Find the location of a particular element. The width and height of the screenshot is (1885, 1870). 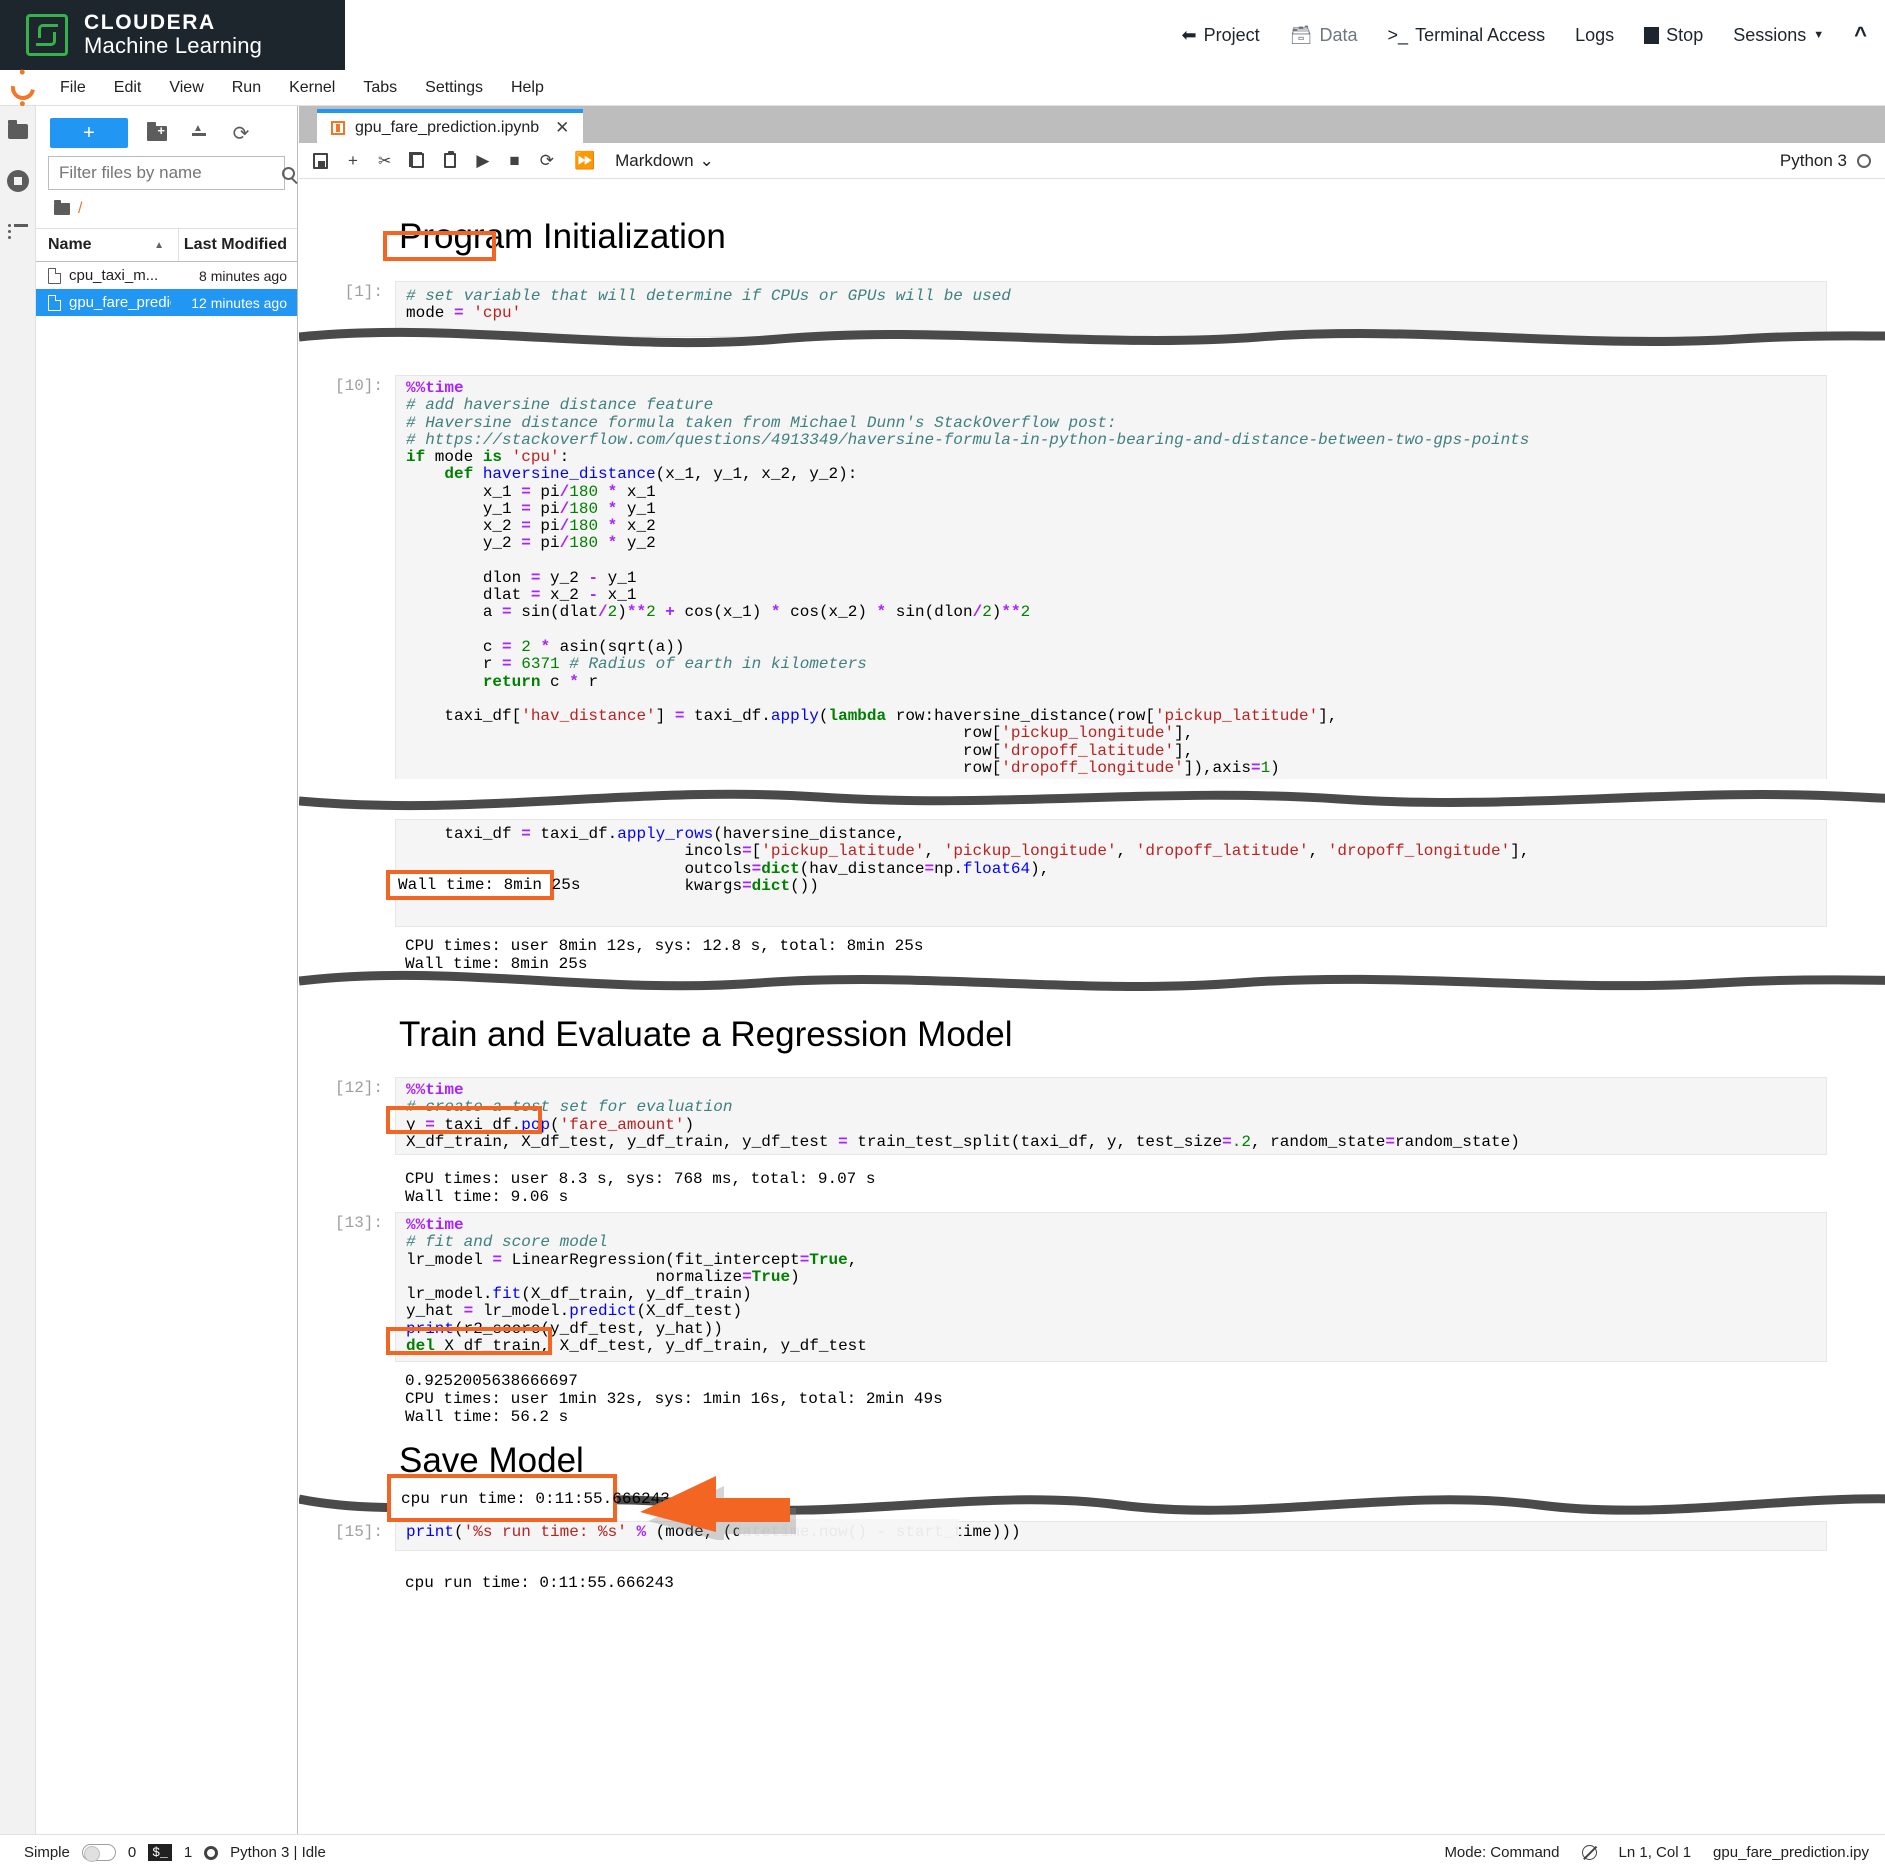

search-input is located at coordinates (169, 173).